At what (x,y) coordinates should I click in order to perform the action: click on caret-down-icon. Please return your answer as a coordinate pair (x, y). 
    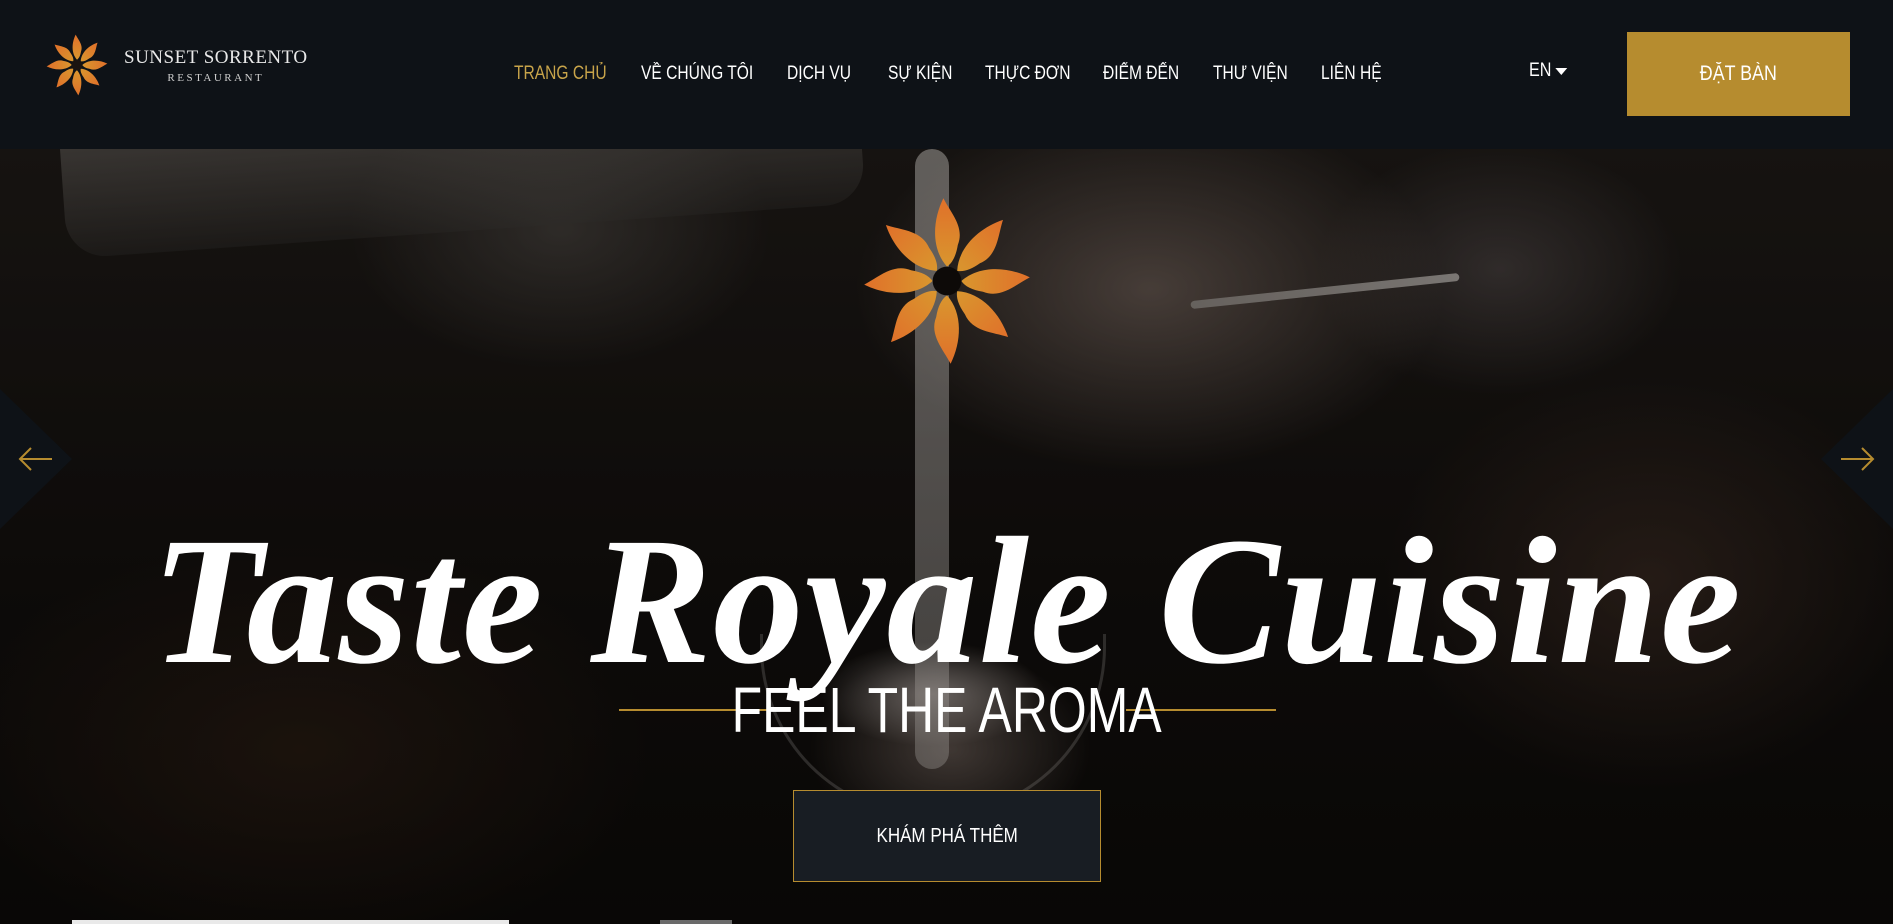
    Looking at the image, I should click on (1561, 71).